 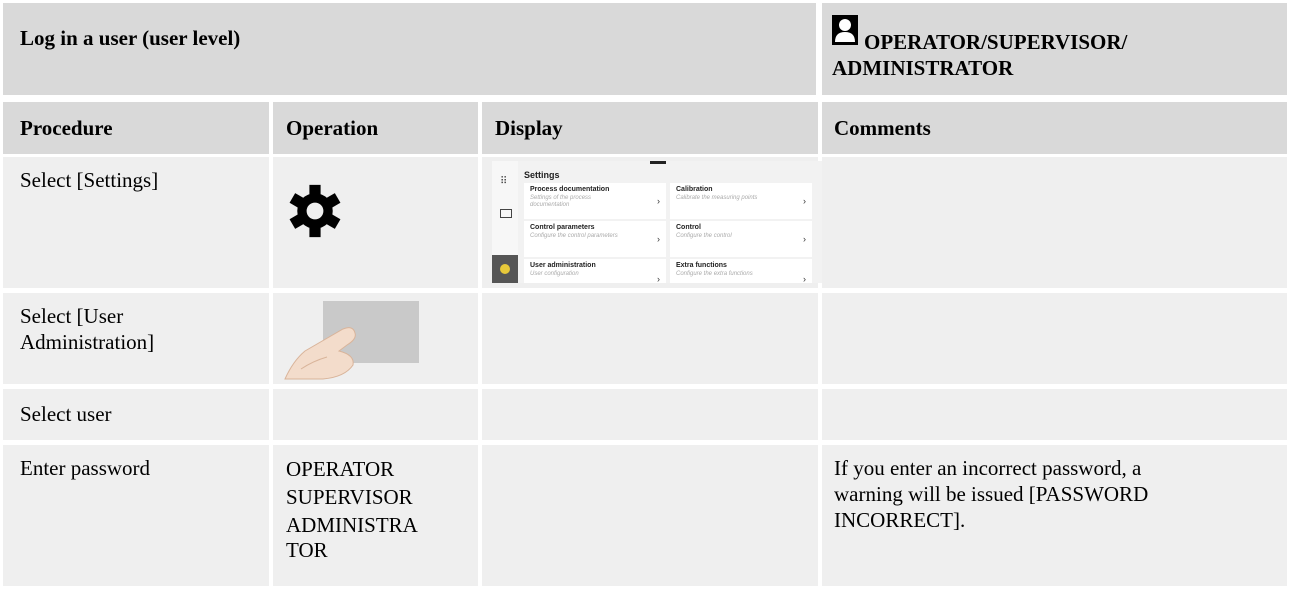 What do you see at coordinates (714, 274) in the screenshot?
I see `card-subtitle: Configure the extra functions` at bounding box center [714, 274].